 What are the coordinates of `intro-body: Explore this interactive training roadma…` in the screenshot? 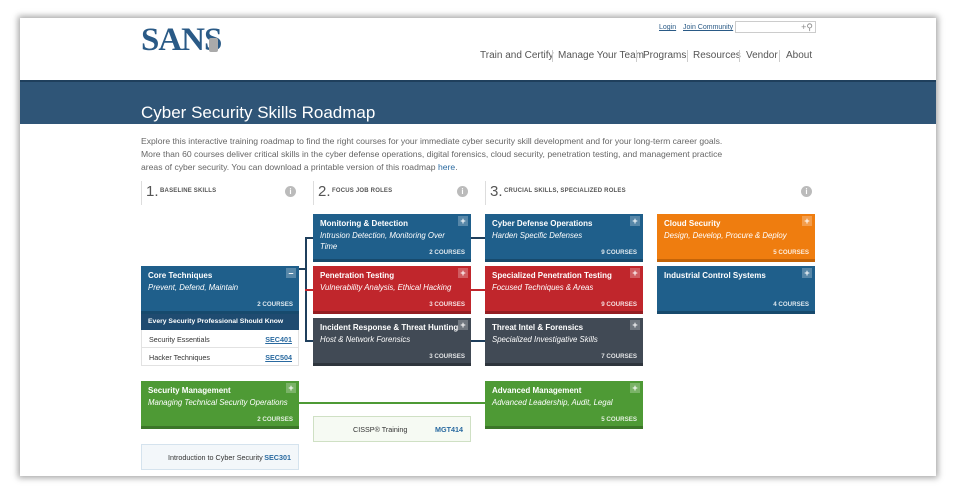 It's located at (432, 154).